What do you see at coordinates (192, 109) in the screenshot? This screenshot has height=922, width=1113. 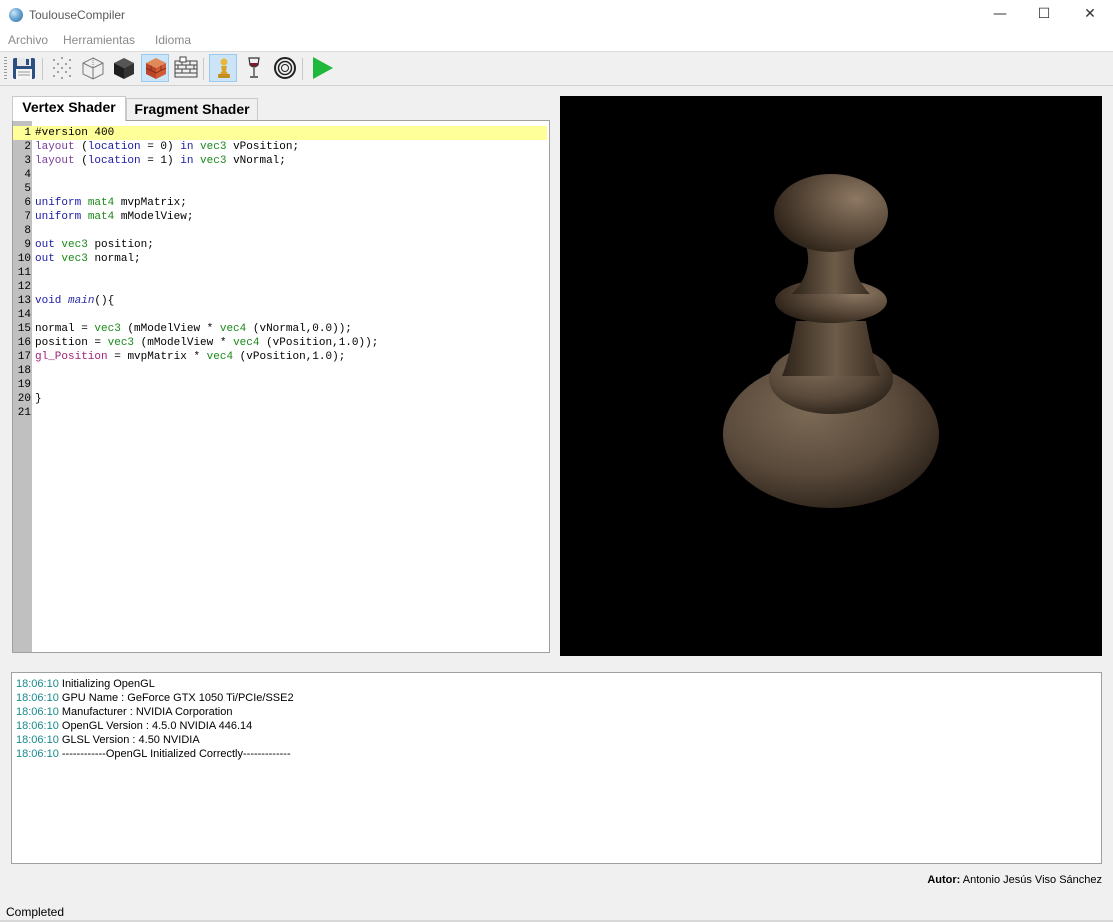 I see `tab-fragment-shader: Fragment Shader` at bounding box center [192, 109].